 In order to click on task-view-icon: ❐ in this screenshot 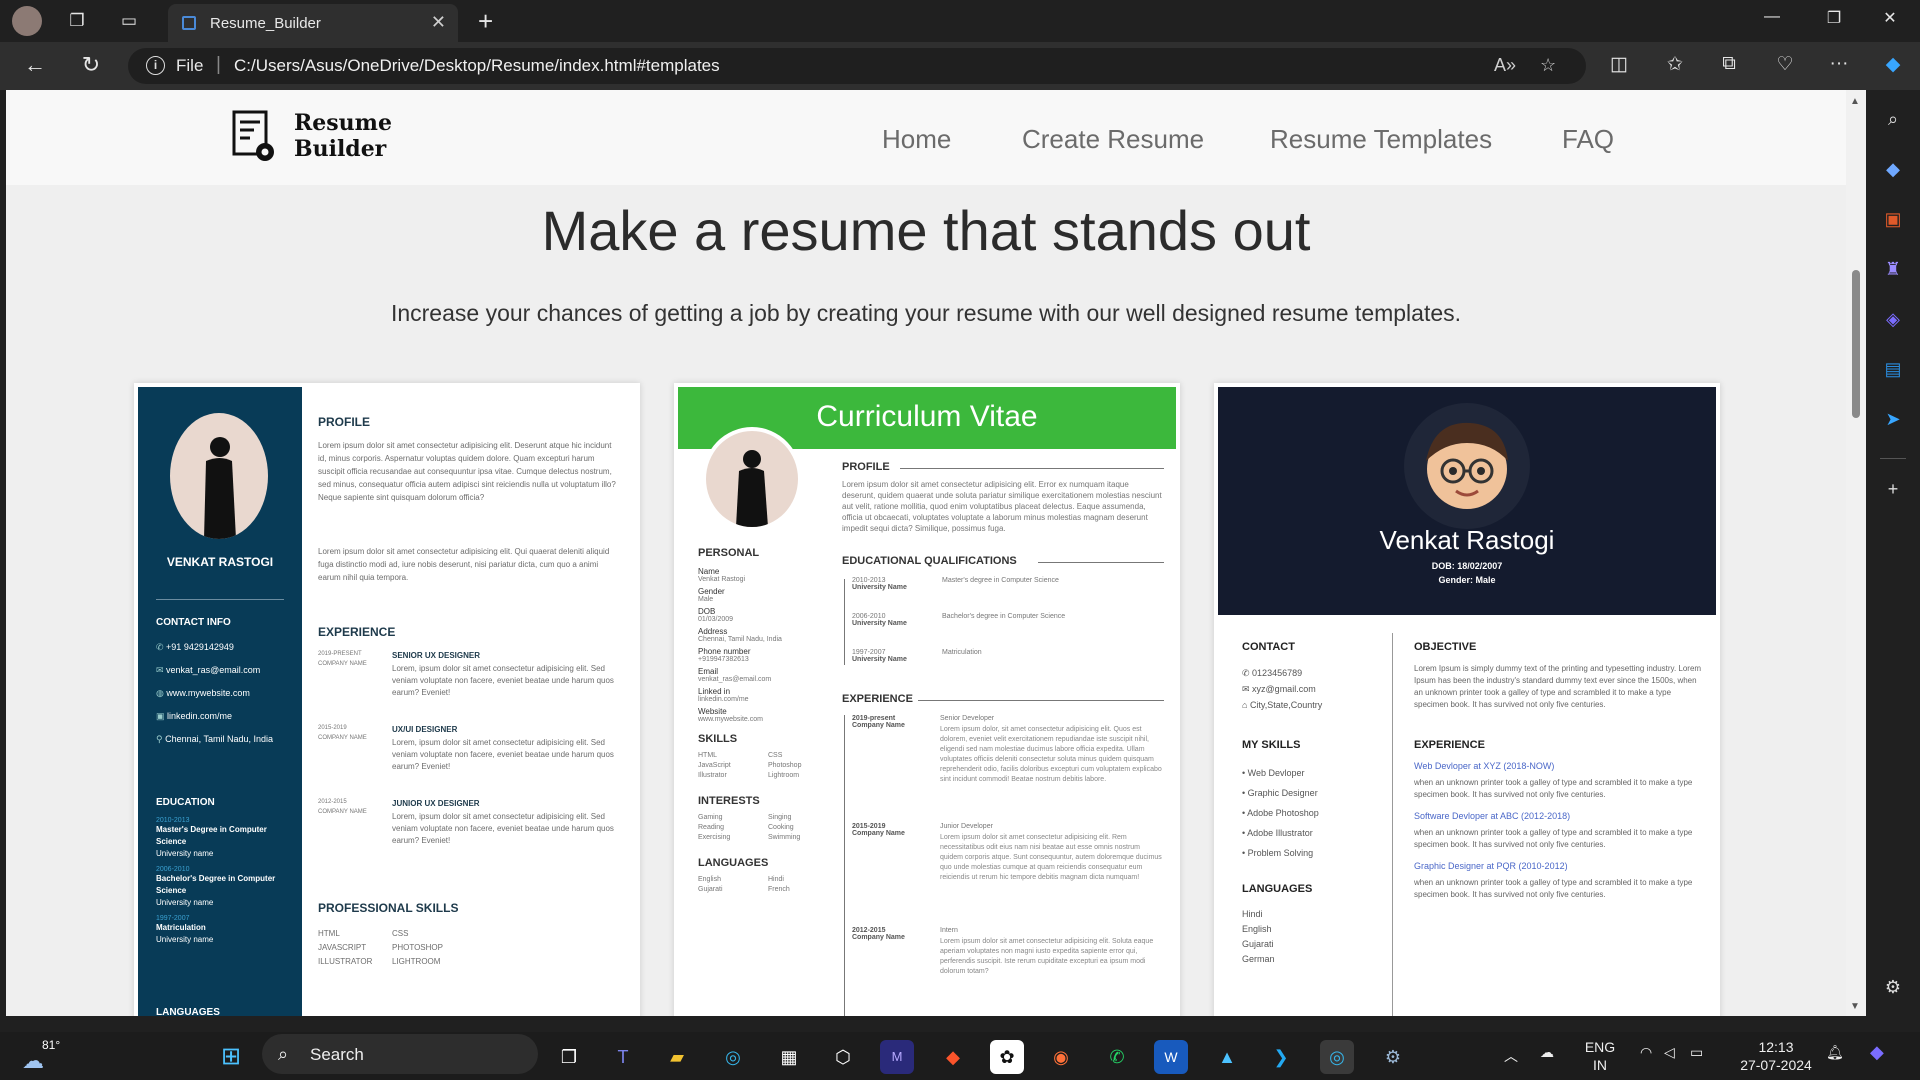, I will do `click(569, 1057)`.